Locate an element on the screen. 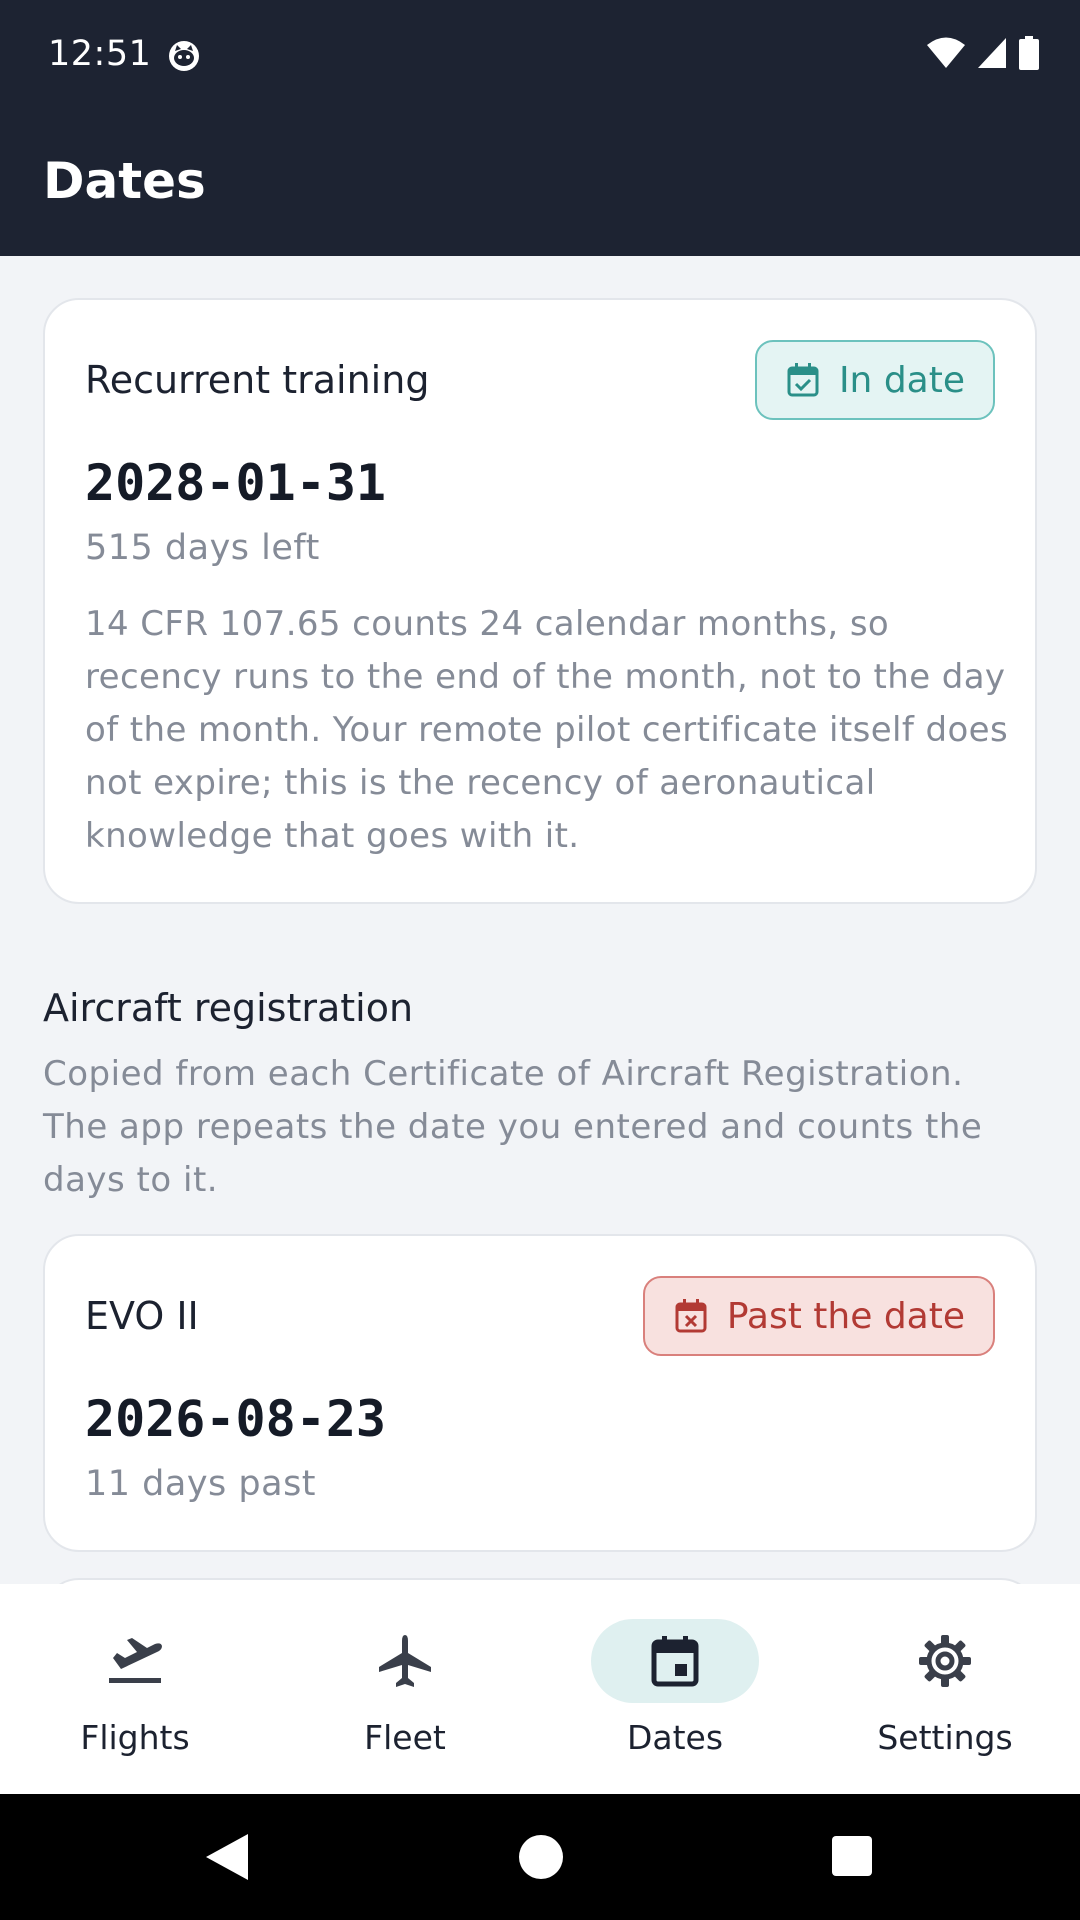 The image size is (1080, 1920). nav-item-settings: Settings is located at coordinates (945, 1689).